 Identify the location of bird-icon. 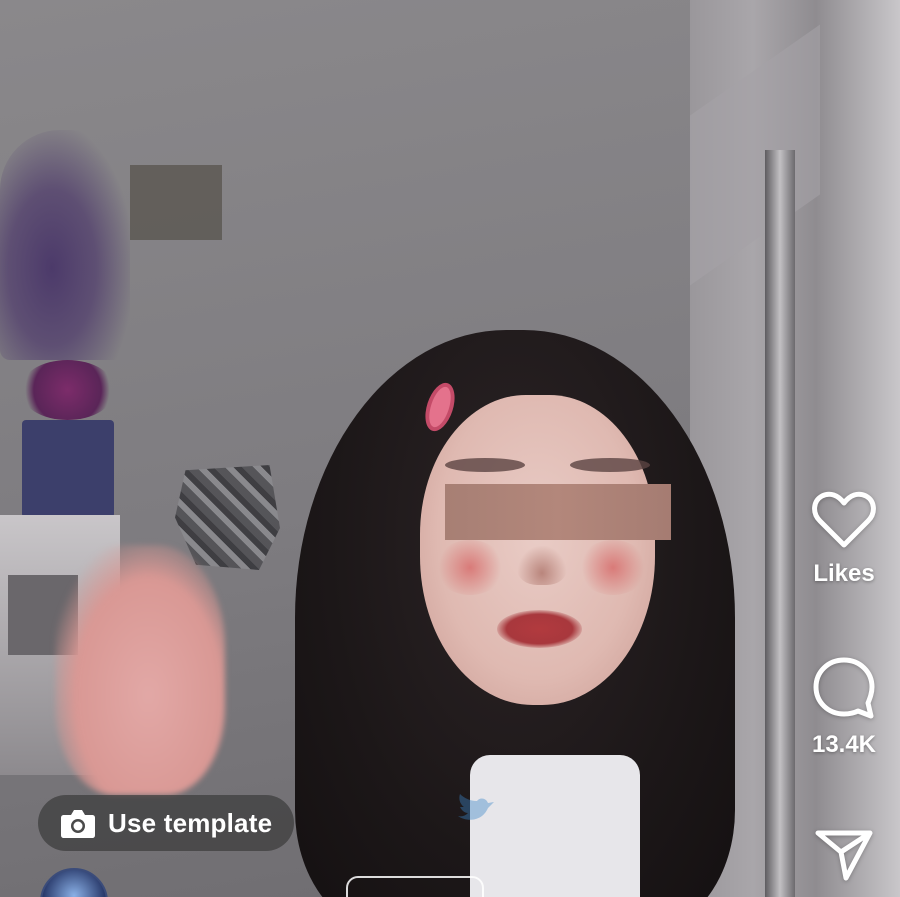
(476, 807).